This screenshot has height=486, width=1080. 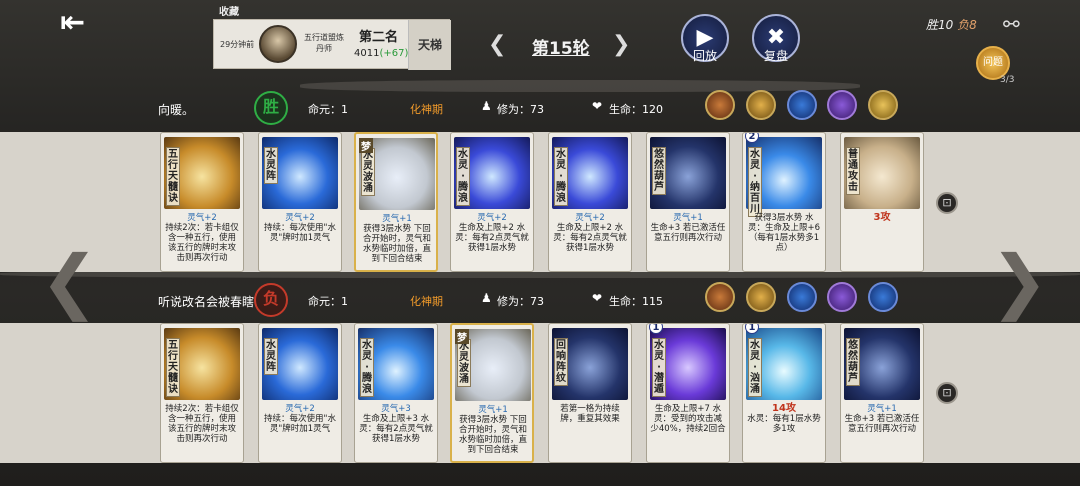 What do you see at coordinates (883, 297) in the screenshot?
I see `water-ring-icon` at bounding box center [883, 297].